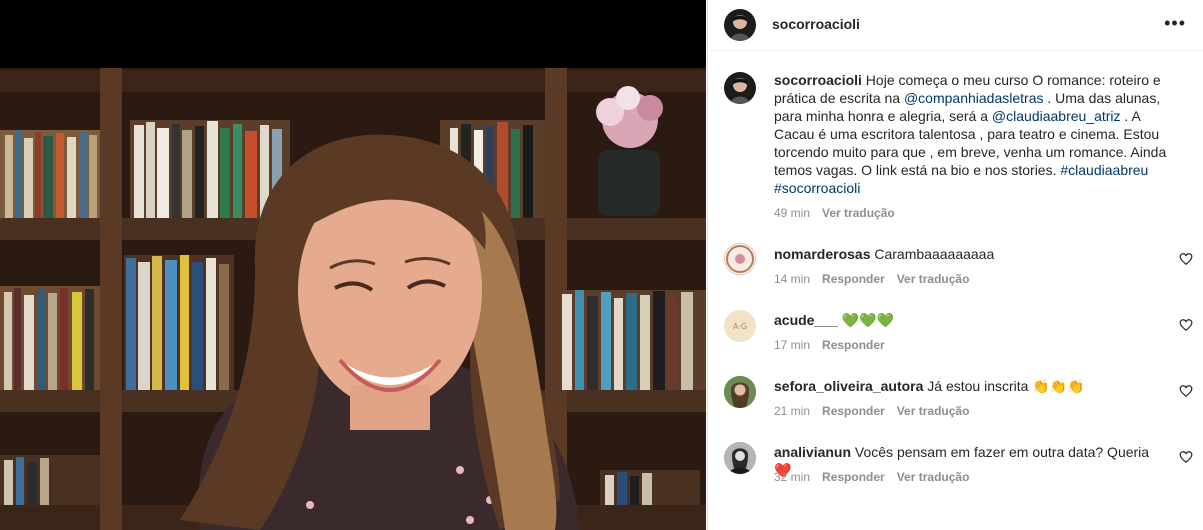 This screenshot has width=1203, height=530. What do you see at coordinates (816, 24) in the screenshot?
I see `author-username: socorroacioli` at bounding box center [816, 24].